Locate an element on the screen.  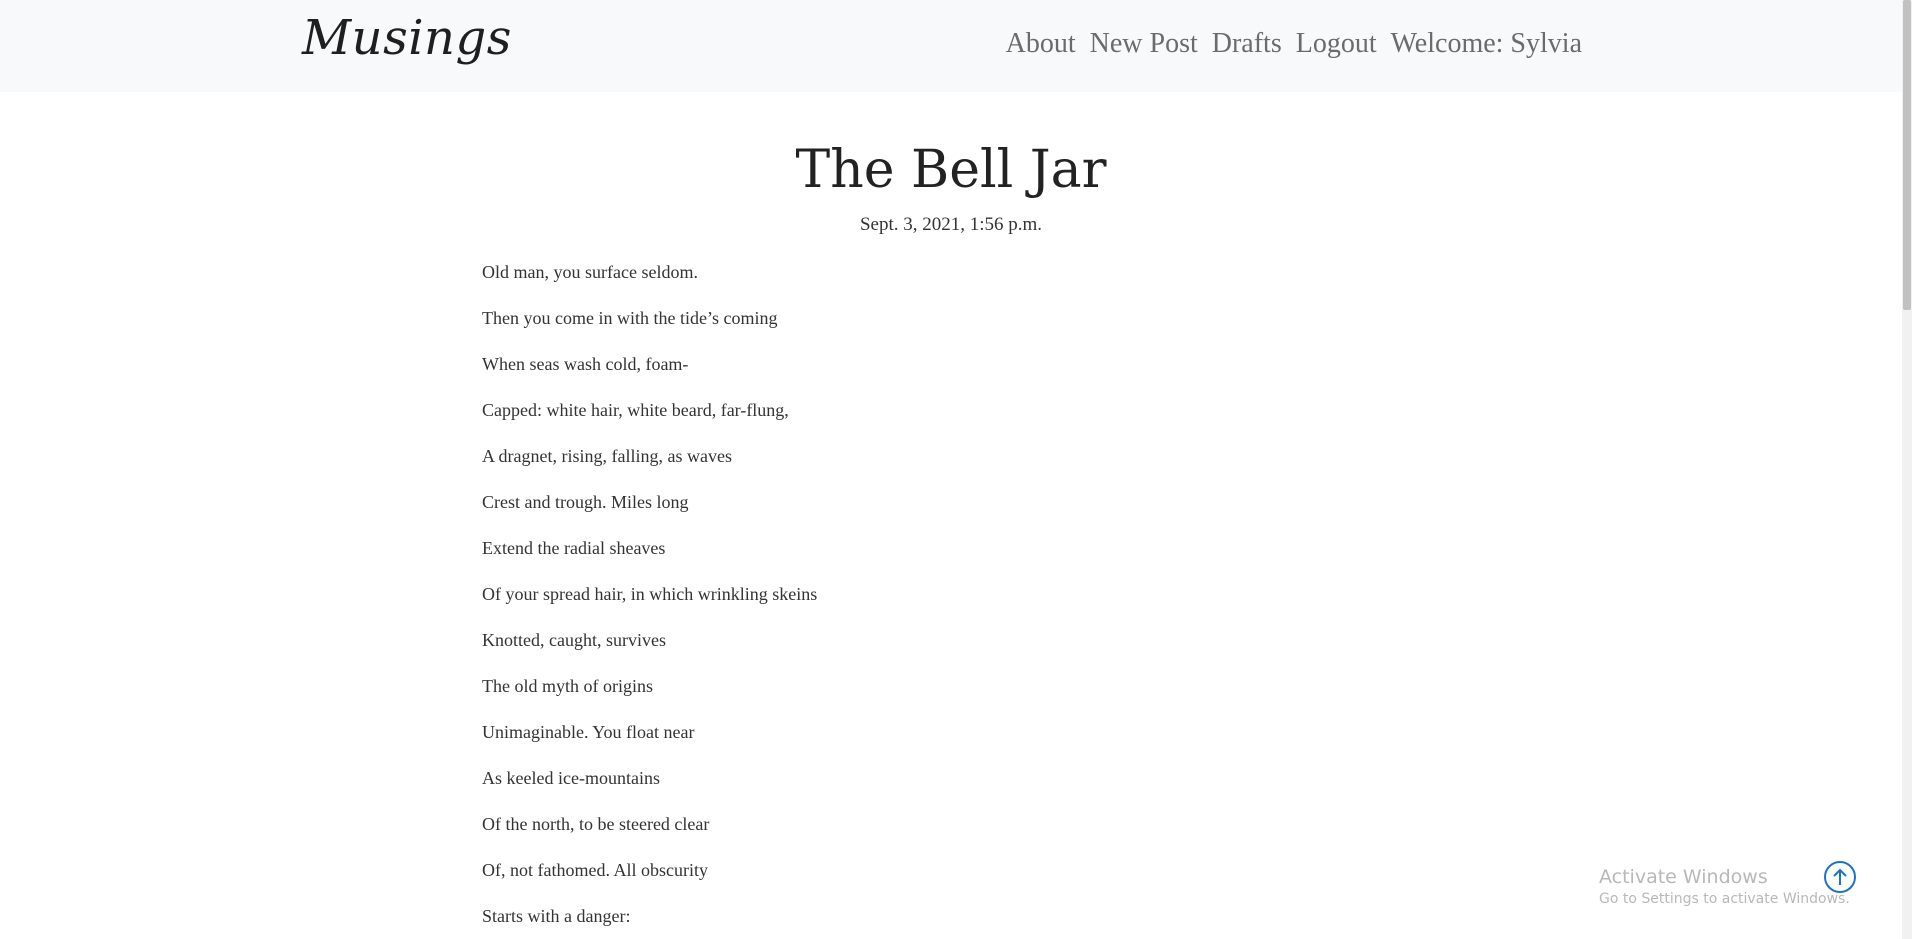
poem-line: The old myth of origins is located at coordinates (567, 686).